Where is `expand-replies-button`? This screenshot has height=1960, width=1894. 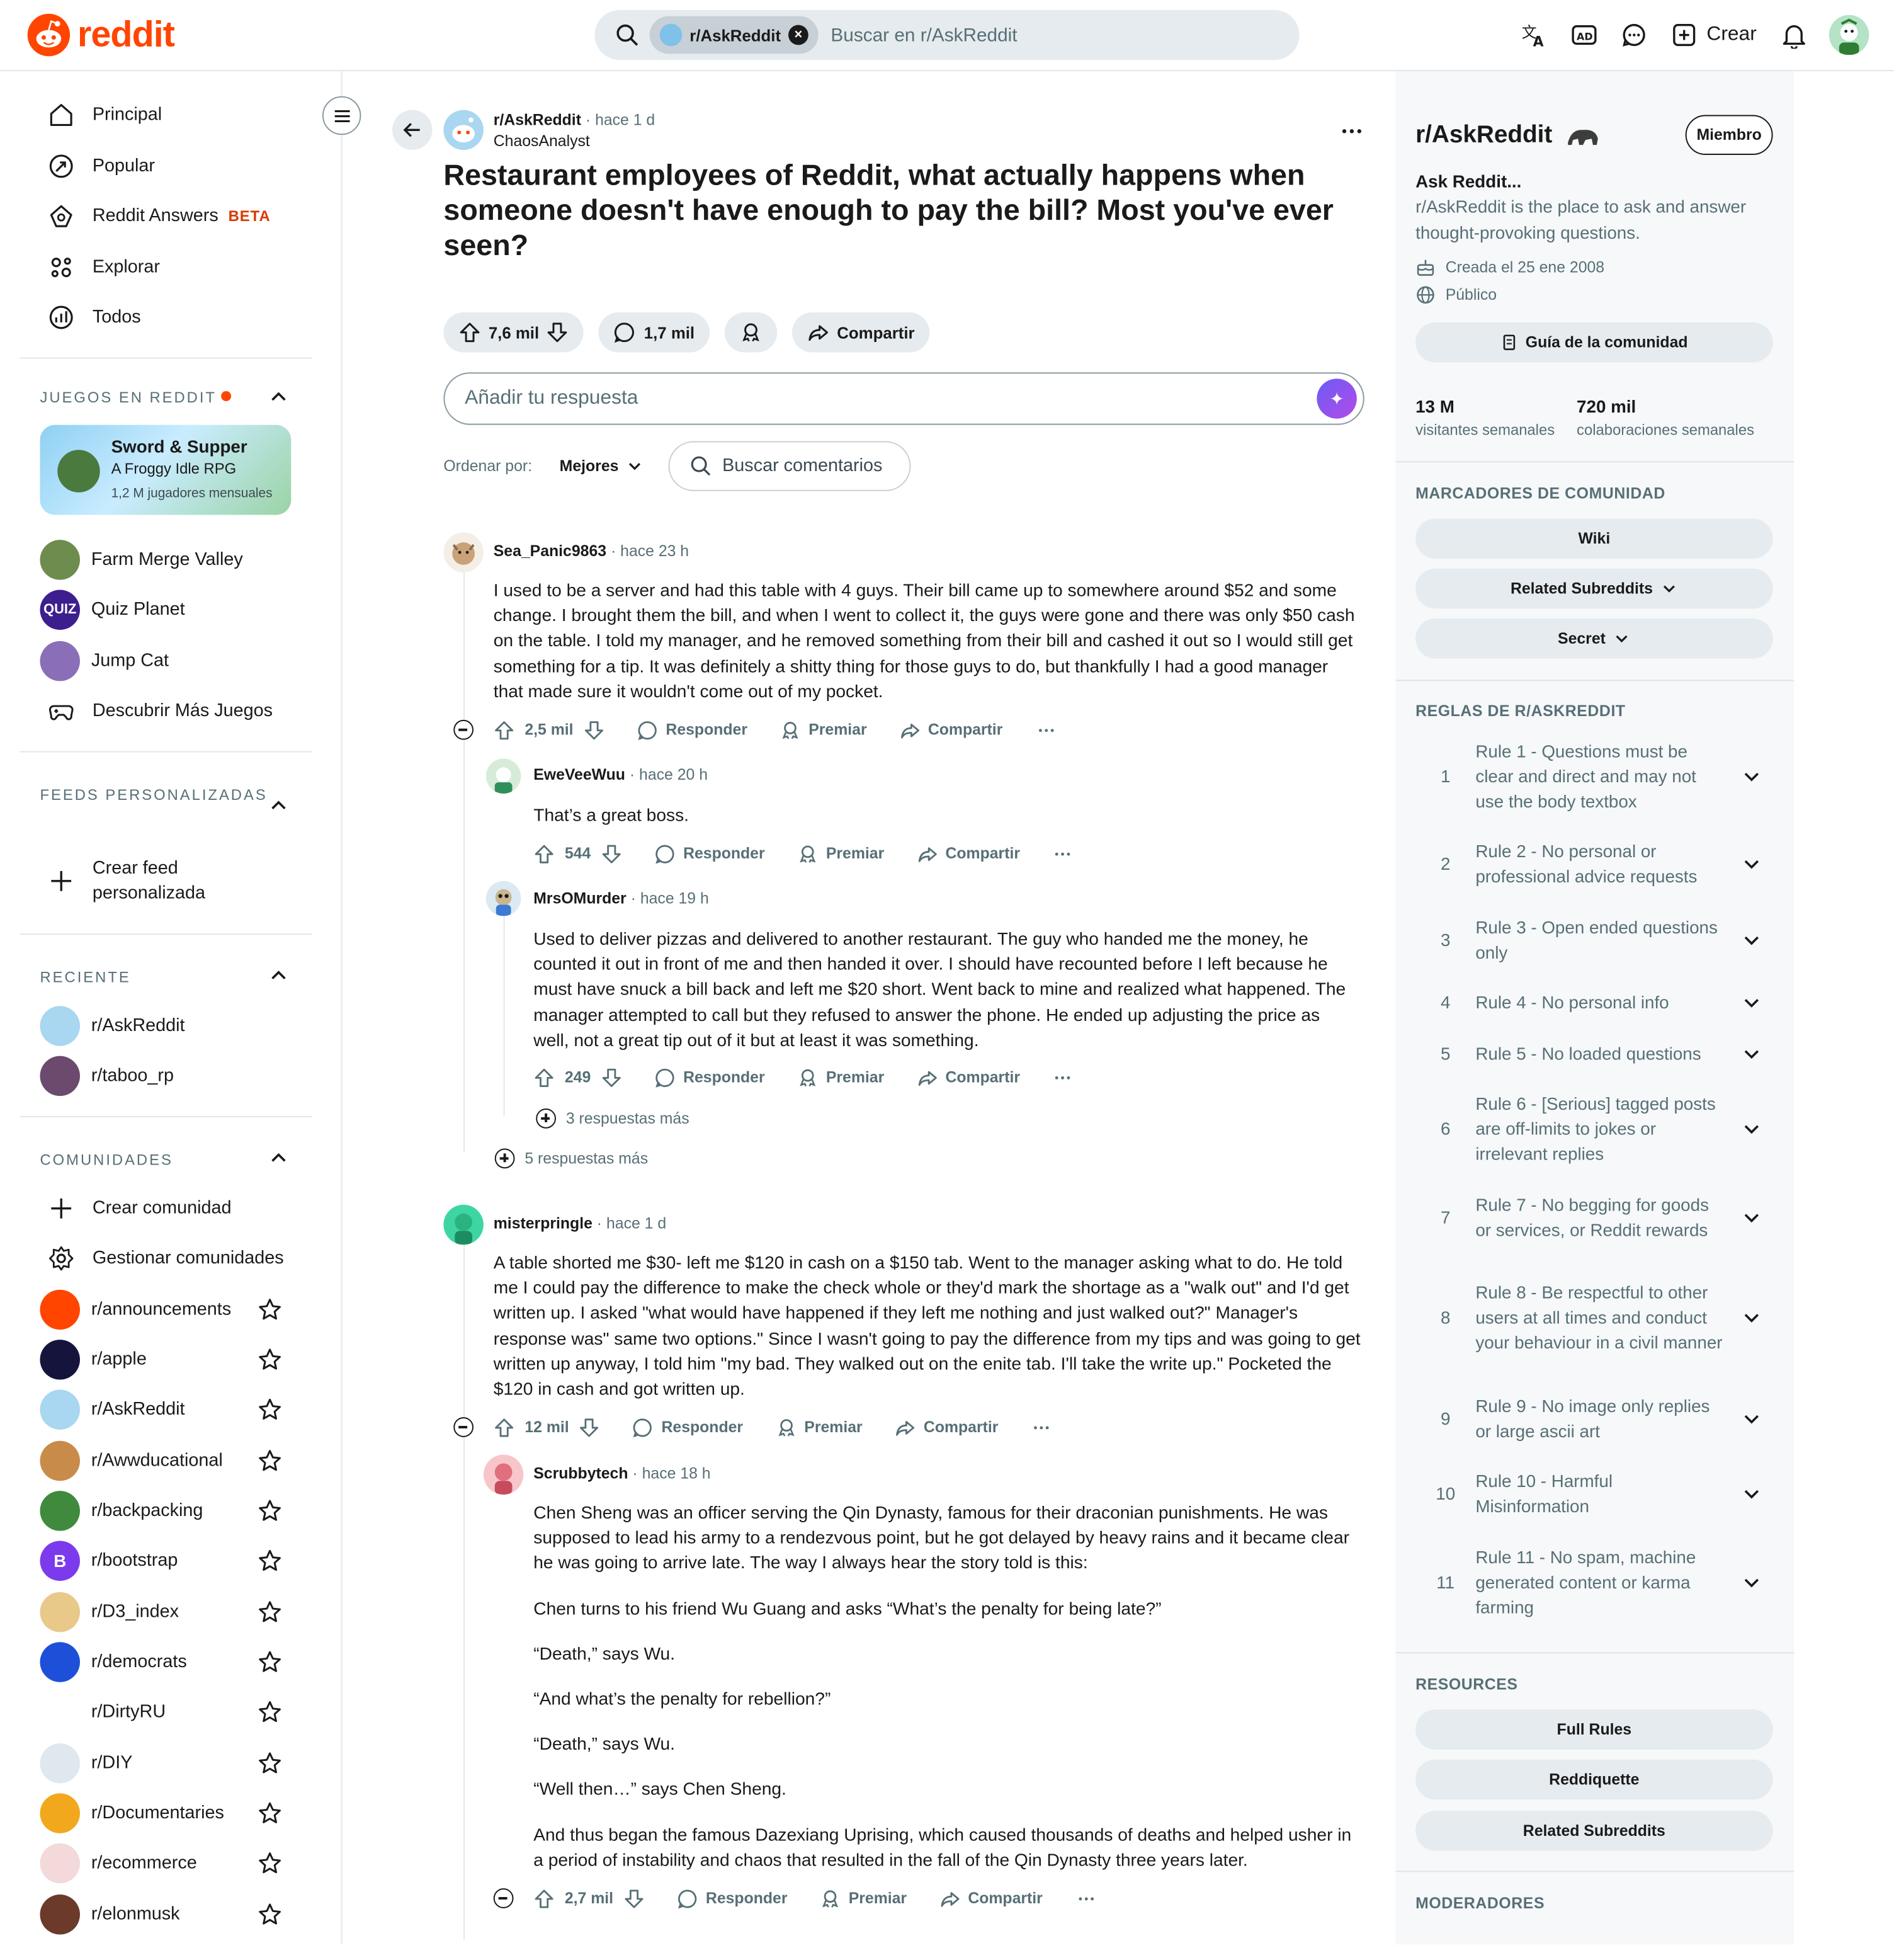
expand-replies-button is located at coordinates (546, 1118).